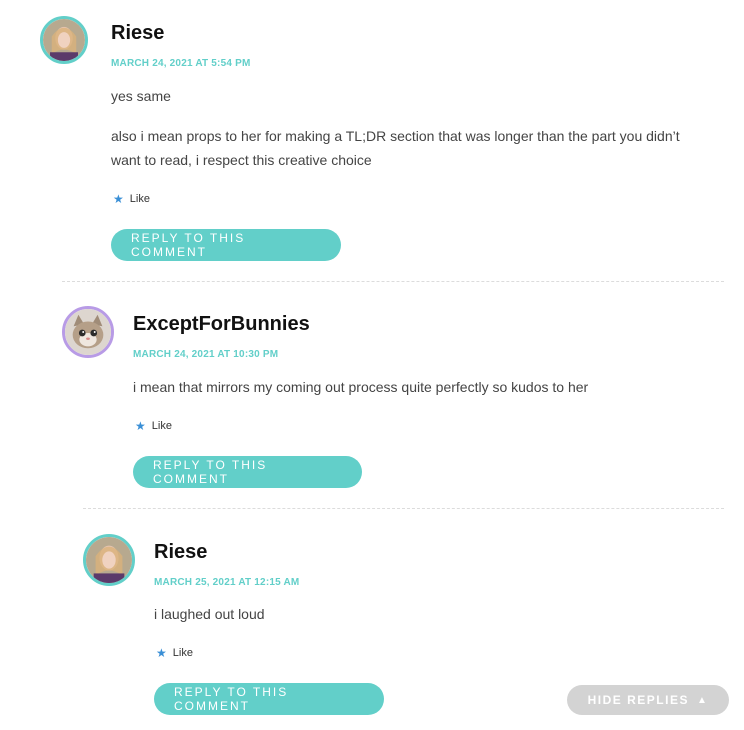 This screenshot has width=744, height=730. Describe the element at coordinates (181, 63) in the screenshot. I see `comment-date: MARCH 24, 2021 AT 5:54 PM` at that location.